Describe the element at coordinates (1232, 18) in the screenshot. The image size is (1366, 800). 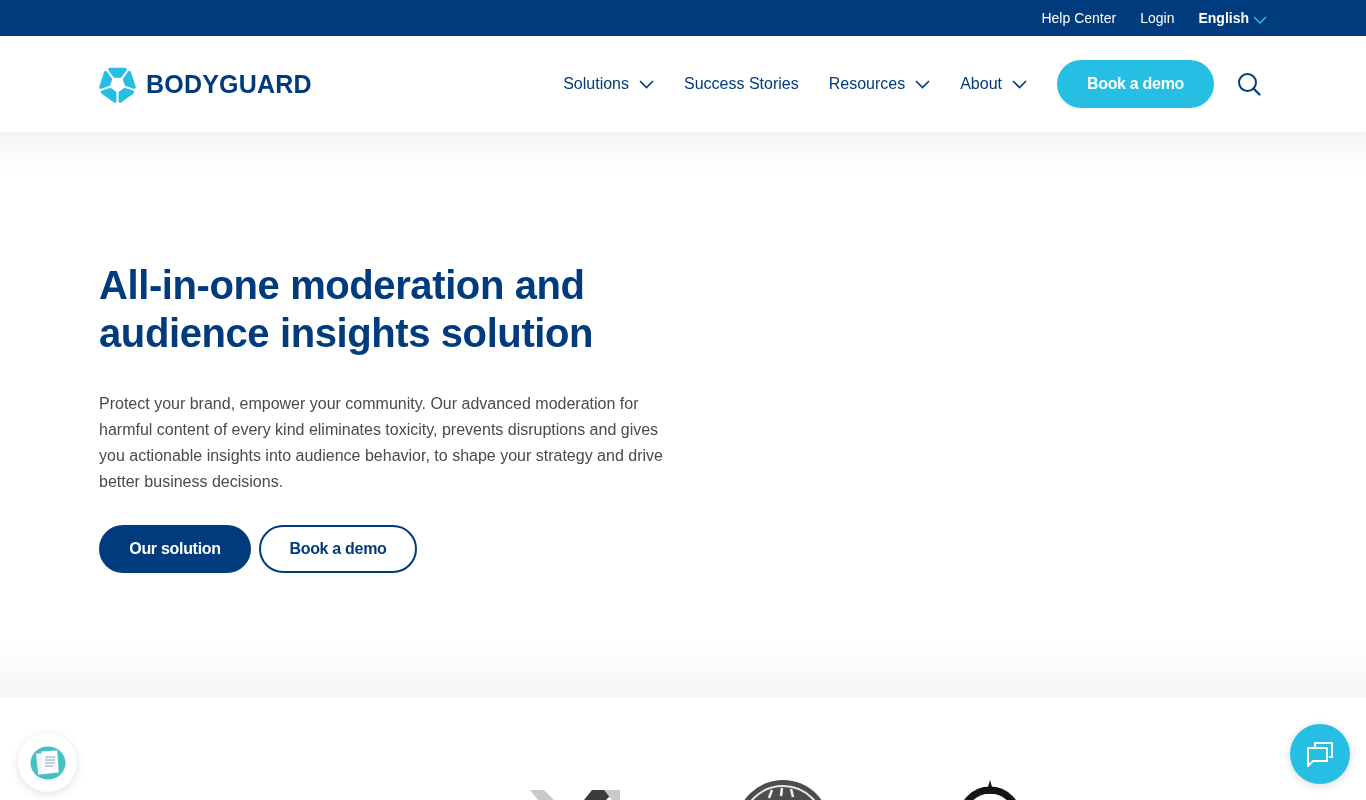
I see `language-dropdown: English` at that location.